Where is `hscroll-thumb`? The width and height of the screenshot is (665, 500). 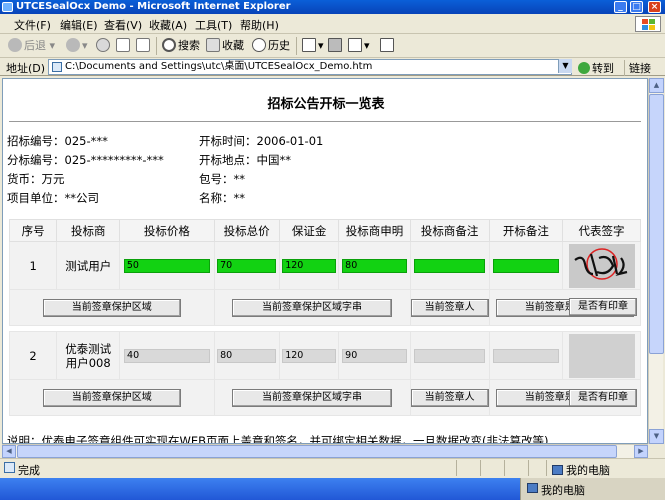 hscroll-thumb is located at coordinates (317, 451).